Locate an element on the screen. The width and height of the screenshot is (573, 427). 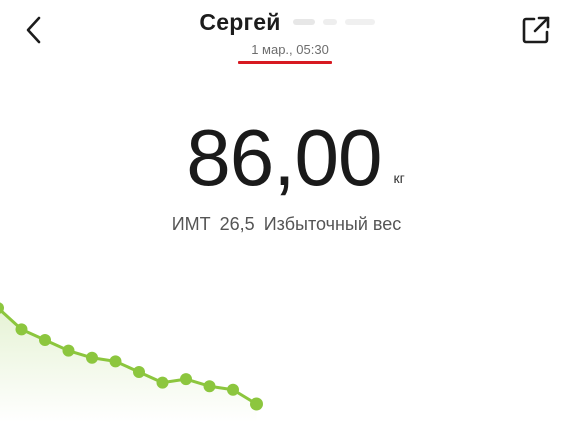
trend-svg is located at coordinates (131, 362).